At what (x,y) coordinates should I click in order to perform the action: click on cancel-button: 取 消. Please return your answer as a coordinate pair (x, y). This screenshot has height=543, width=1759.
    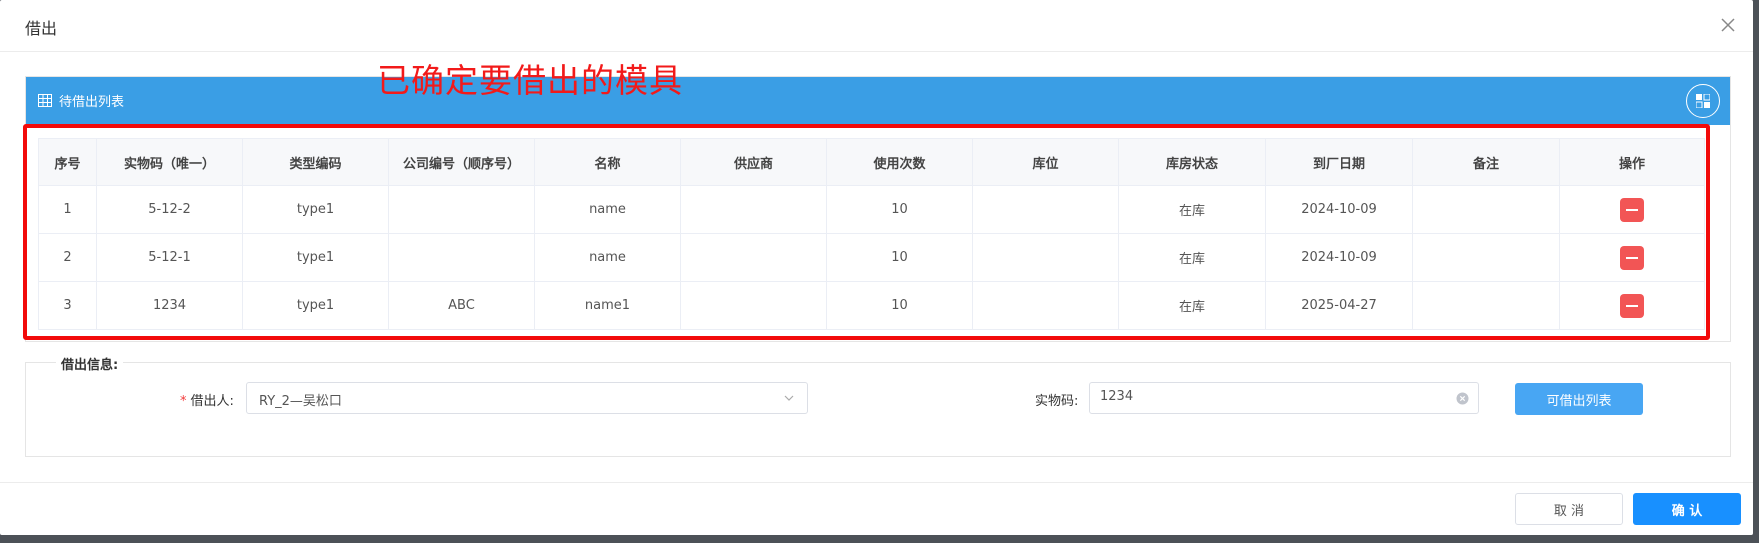
    Looking at the image, I should click on (1569, 509).